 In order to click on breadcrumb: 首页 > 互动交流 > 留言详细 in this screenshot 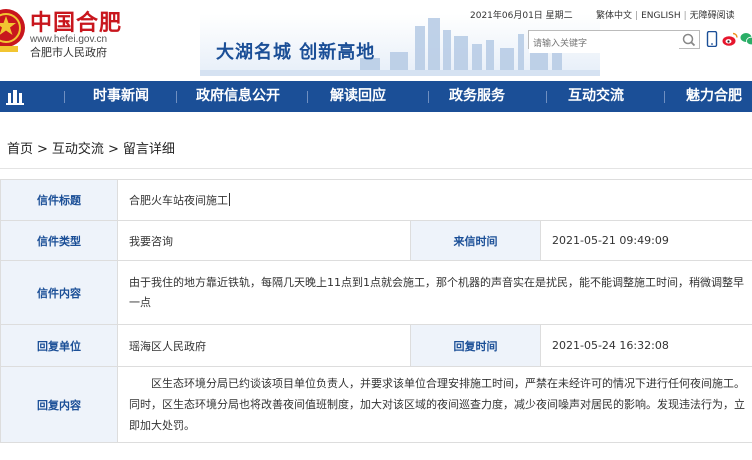, I will do `click(91, 147)`.